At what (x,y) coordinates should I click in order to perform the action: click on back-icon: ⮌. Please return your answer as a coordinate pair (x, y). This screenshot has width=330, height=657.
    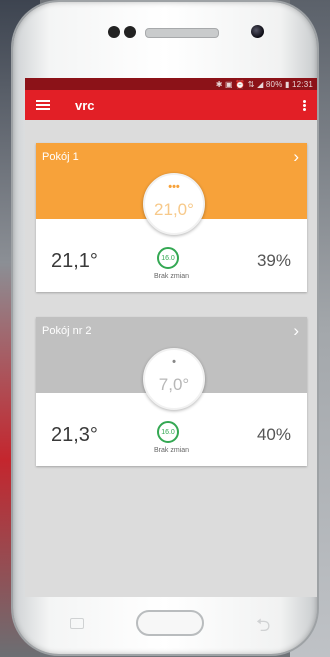
    Looking at the image, I should click on (263, 628).